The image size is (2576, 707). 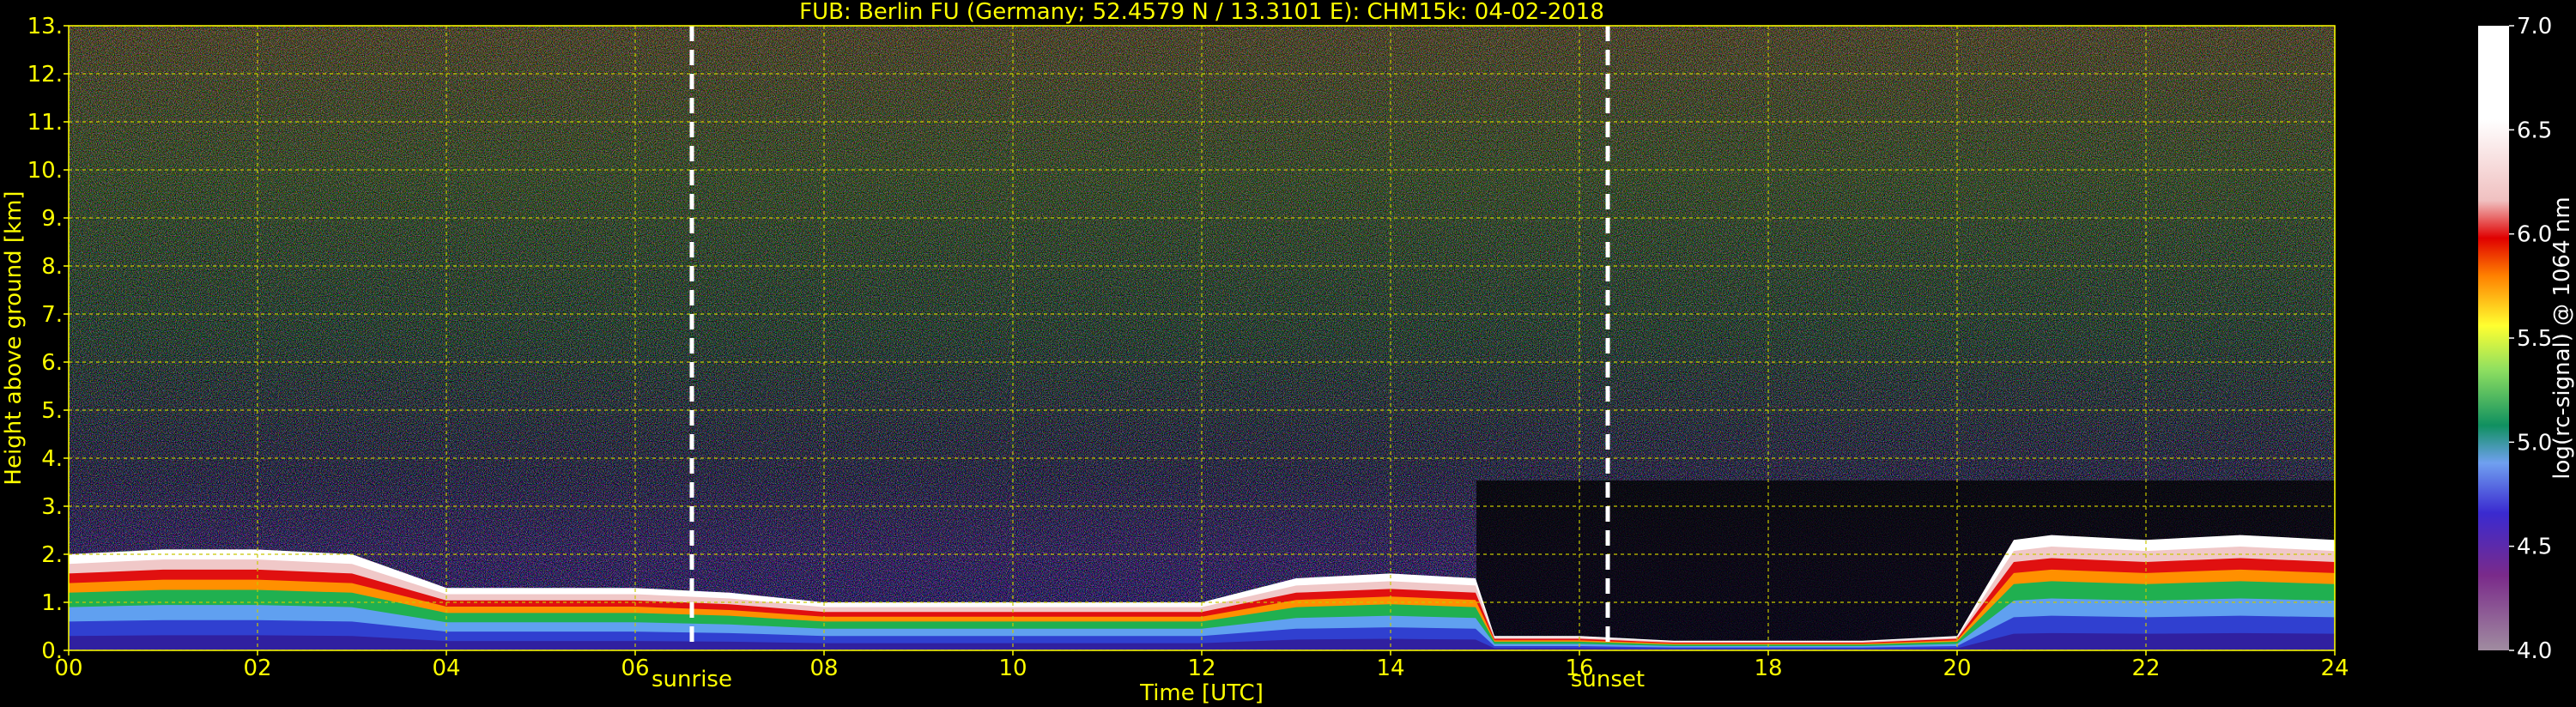 What do you see at coordinates (52, 507) in the screenshot?
I see `y-tick-label: 3.` at bounding box center [52, 507].